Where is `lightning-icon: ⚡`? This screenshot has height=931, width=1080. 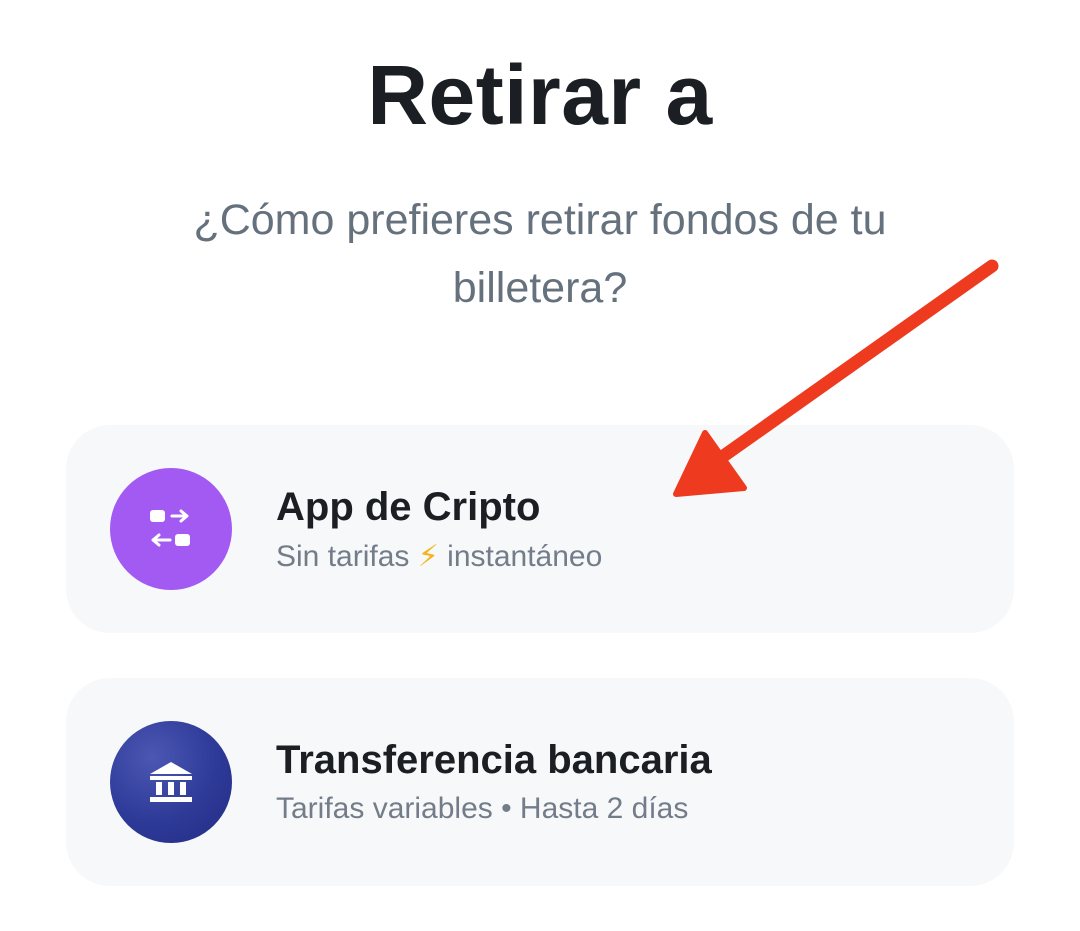 lightning-icon: ⚡ is located at coordinates (428, 556).